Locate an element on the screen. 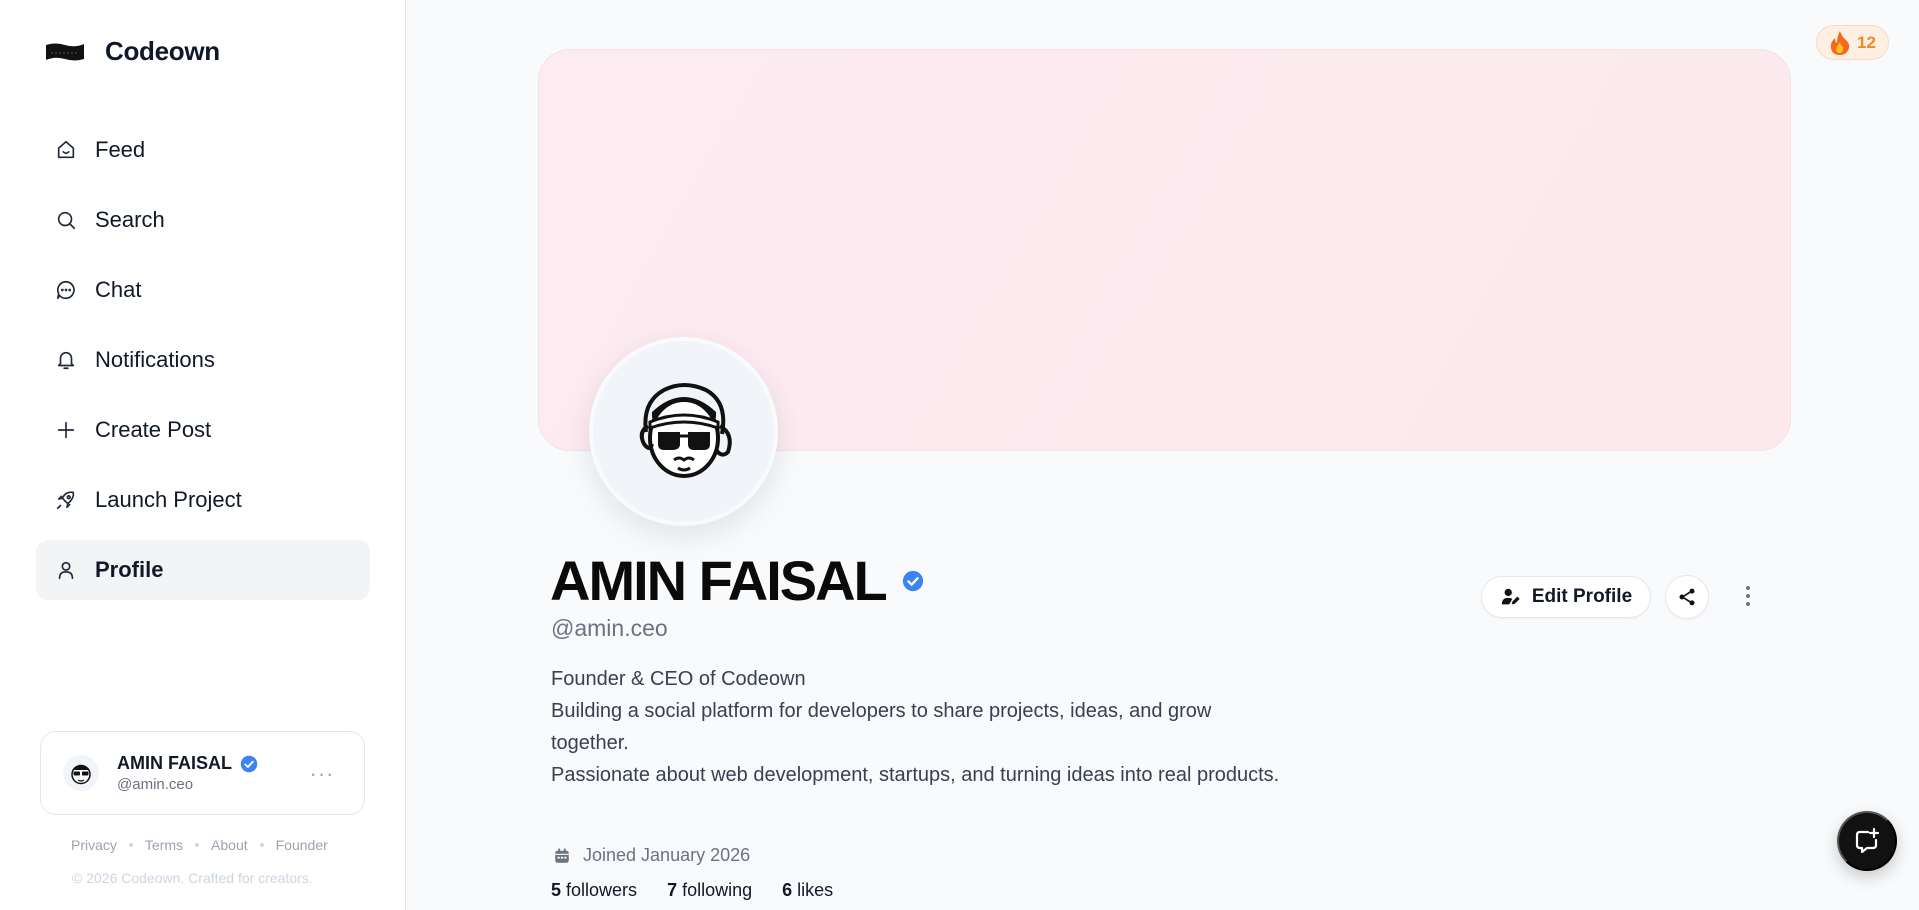  share-button is located at coordinates (1687, 597).